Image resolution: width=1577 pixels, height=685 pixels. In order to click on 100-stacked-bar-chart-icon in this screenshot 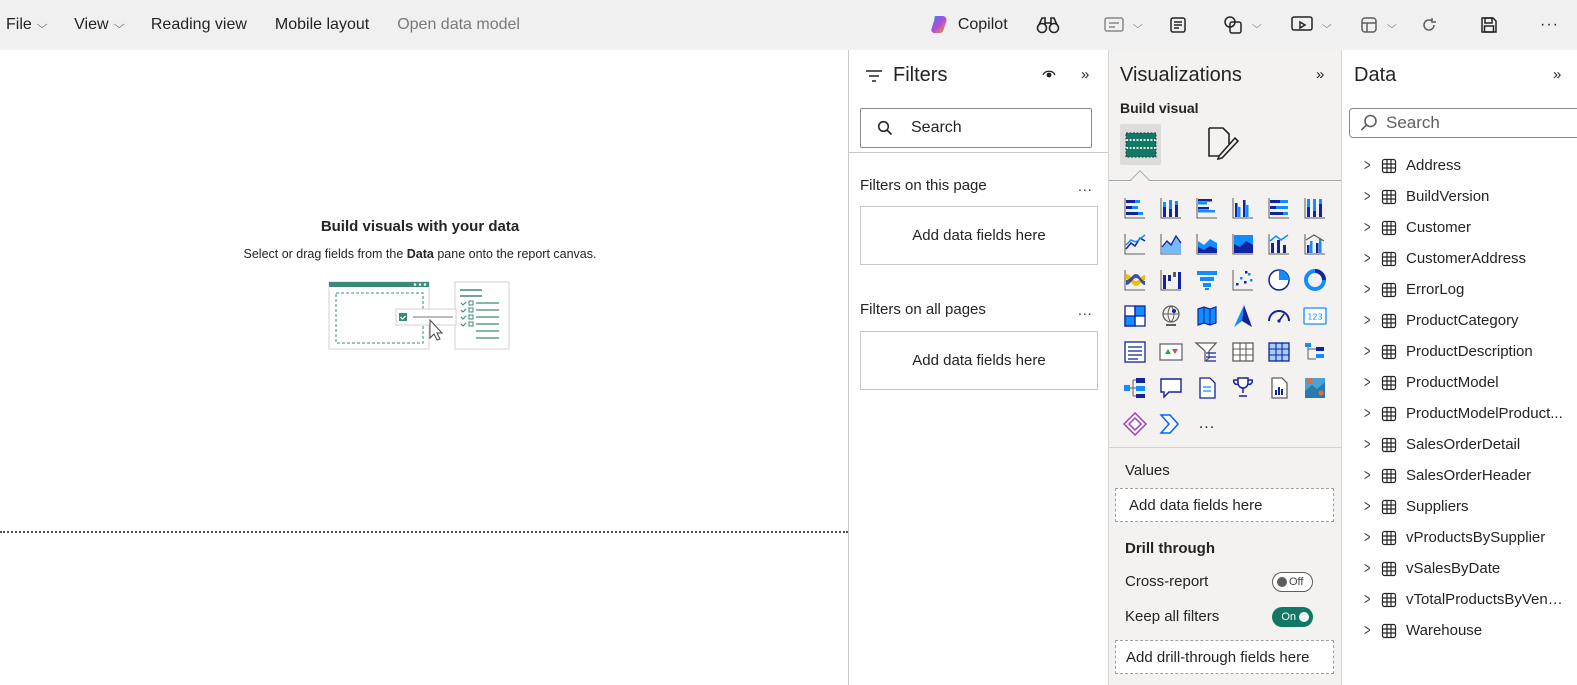, I will do `click(1279, 208)`.